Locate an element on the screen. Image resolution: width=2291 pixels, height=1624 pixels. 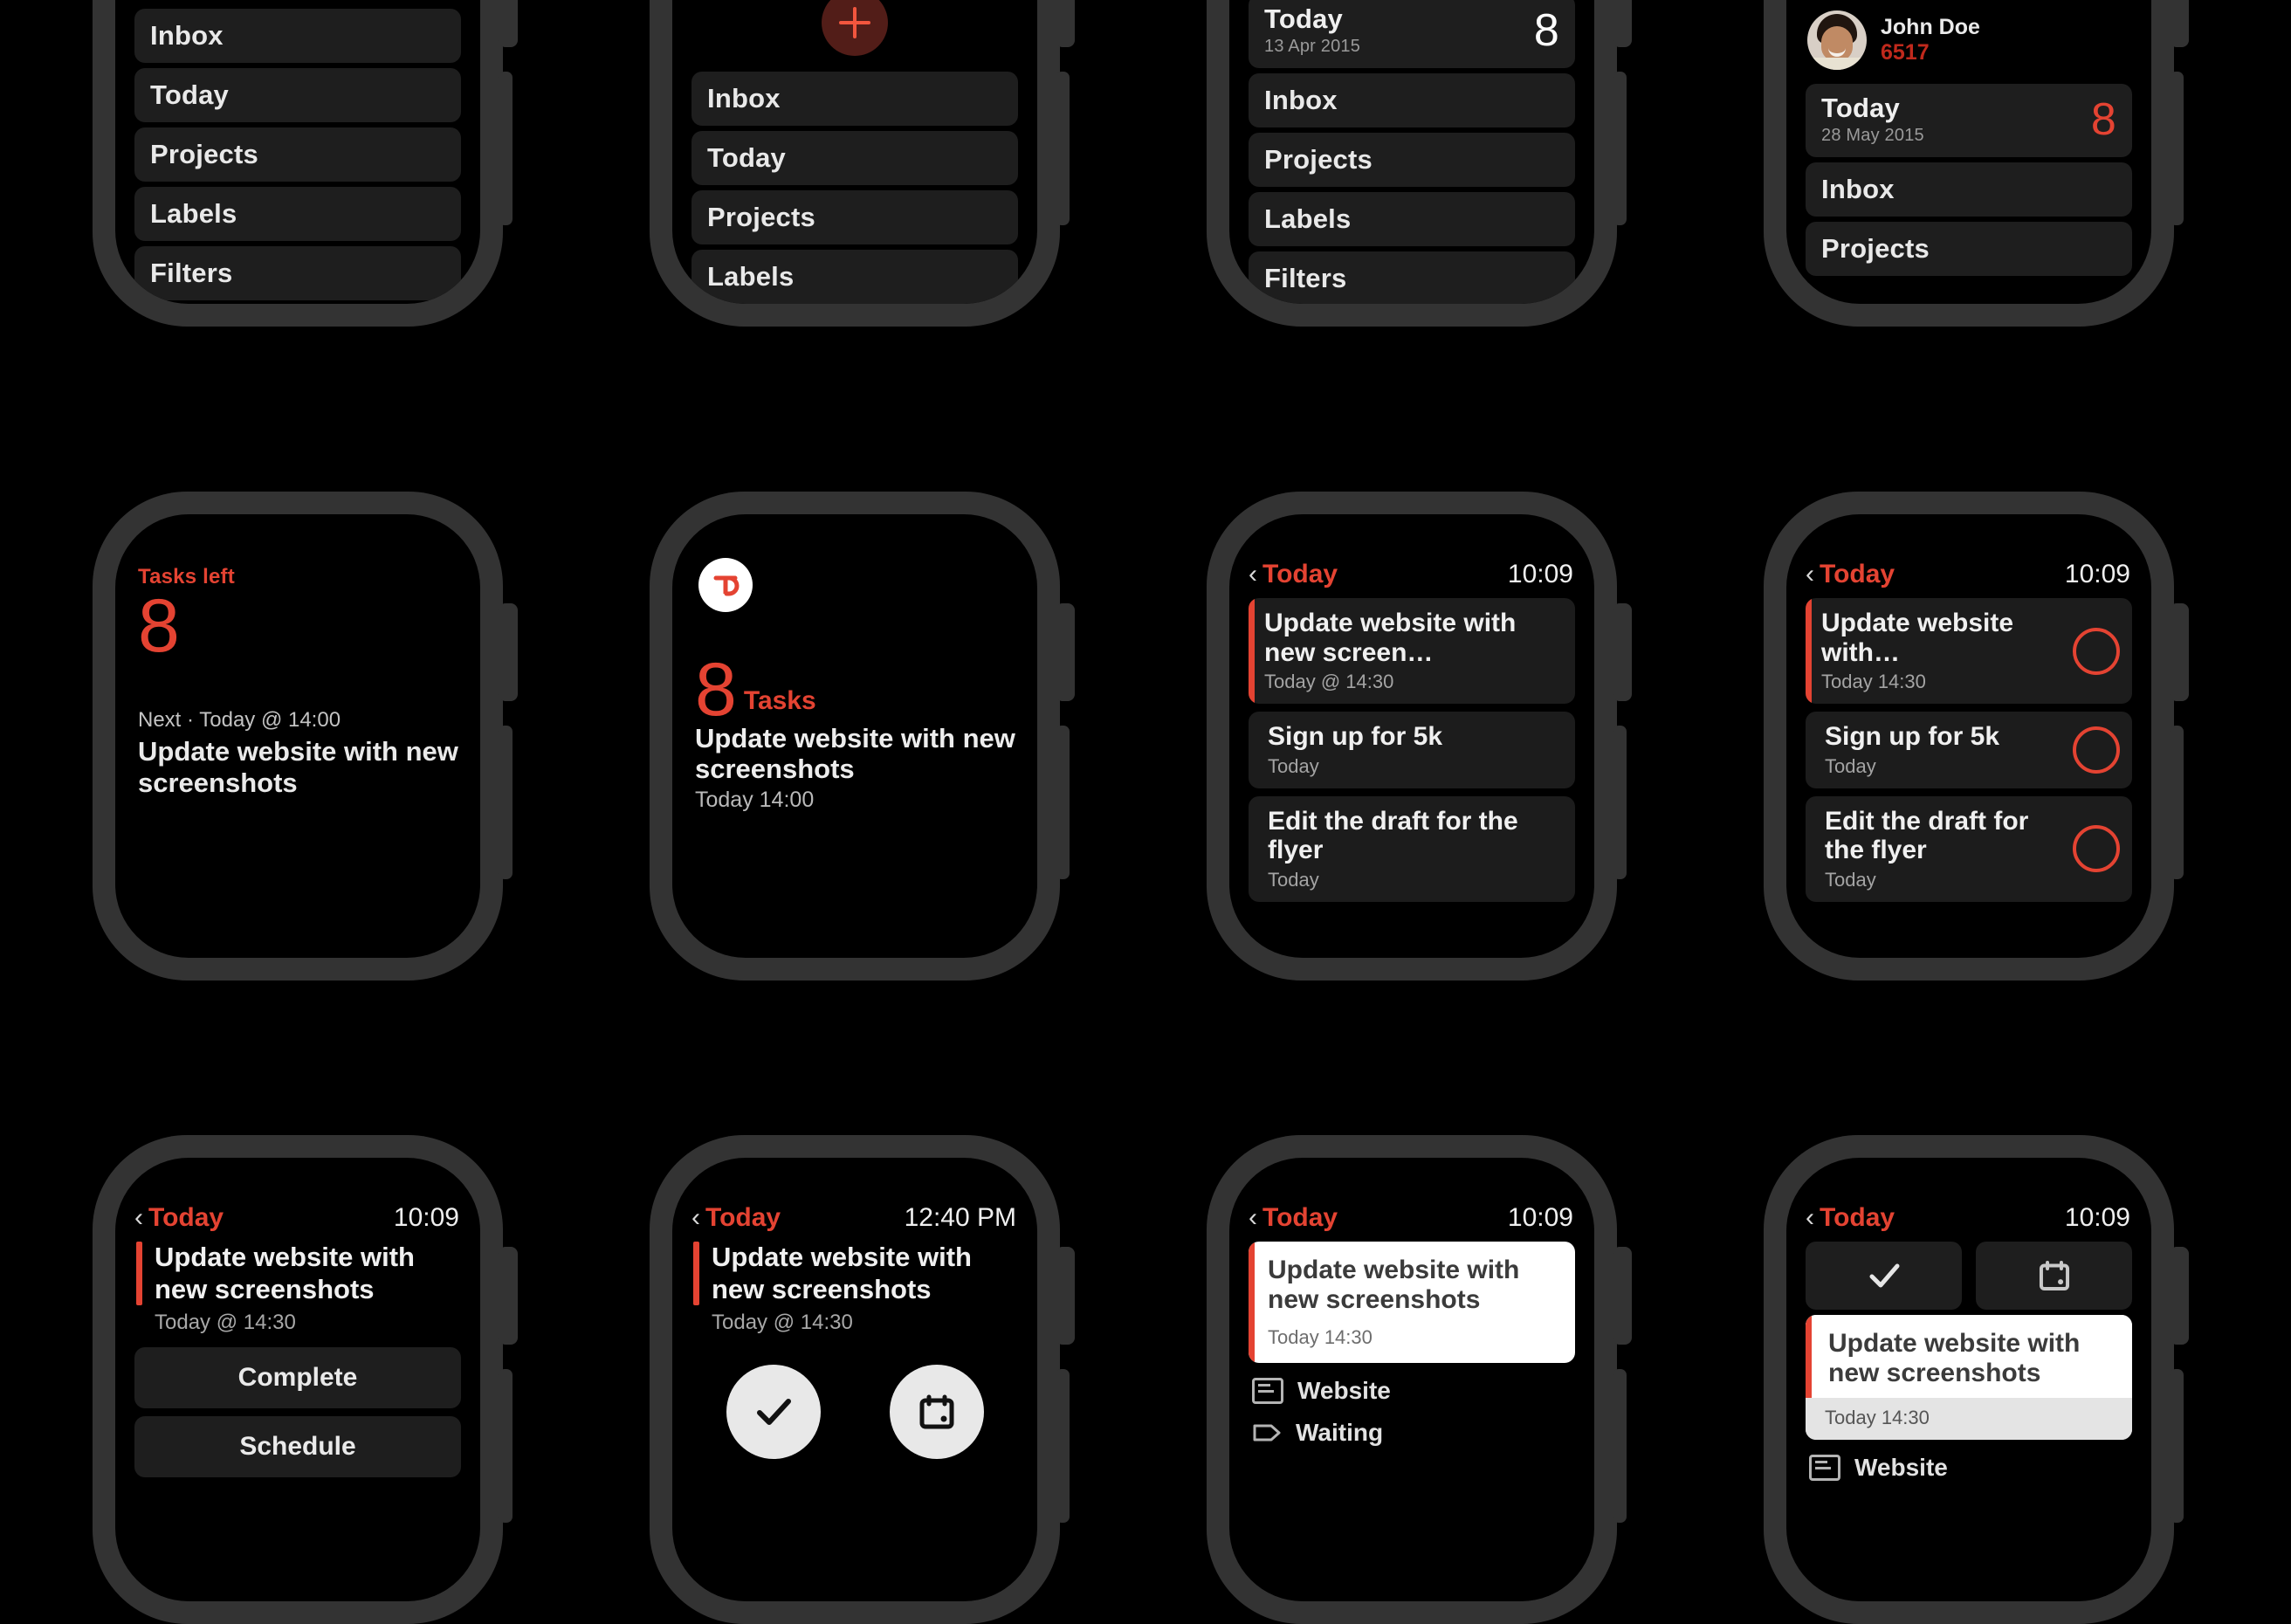
task-due: Today is located at coordinates (1850, 880).